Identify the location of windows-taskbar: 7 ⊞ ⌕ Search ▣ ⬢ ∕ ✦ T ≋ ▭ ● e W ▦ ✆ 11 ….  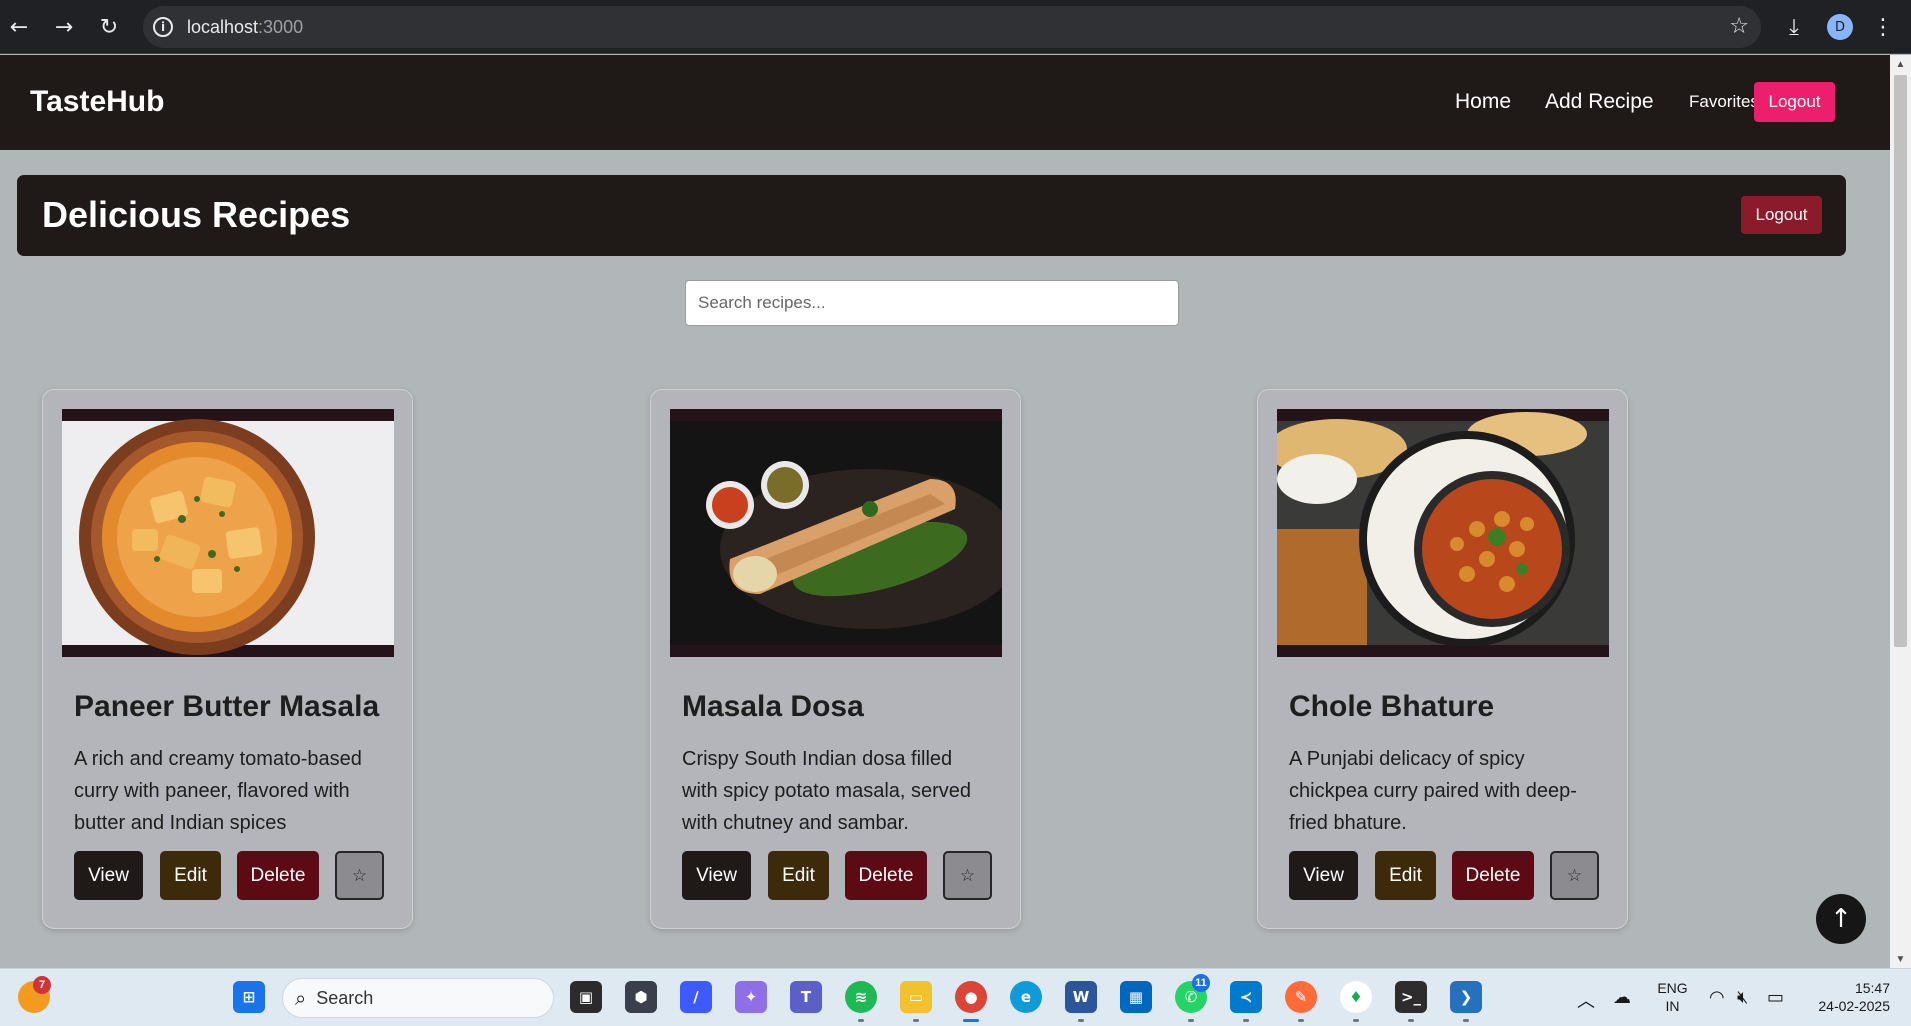
(955, 997).